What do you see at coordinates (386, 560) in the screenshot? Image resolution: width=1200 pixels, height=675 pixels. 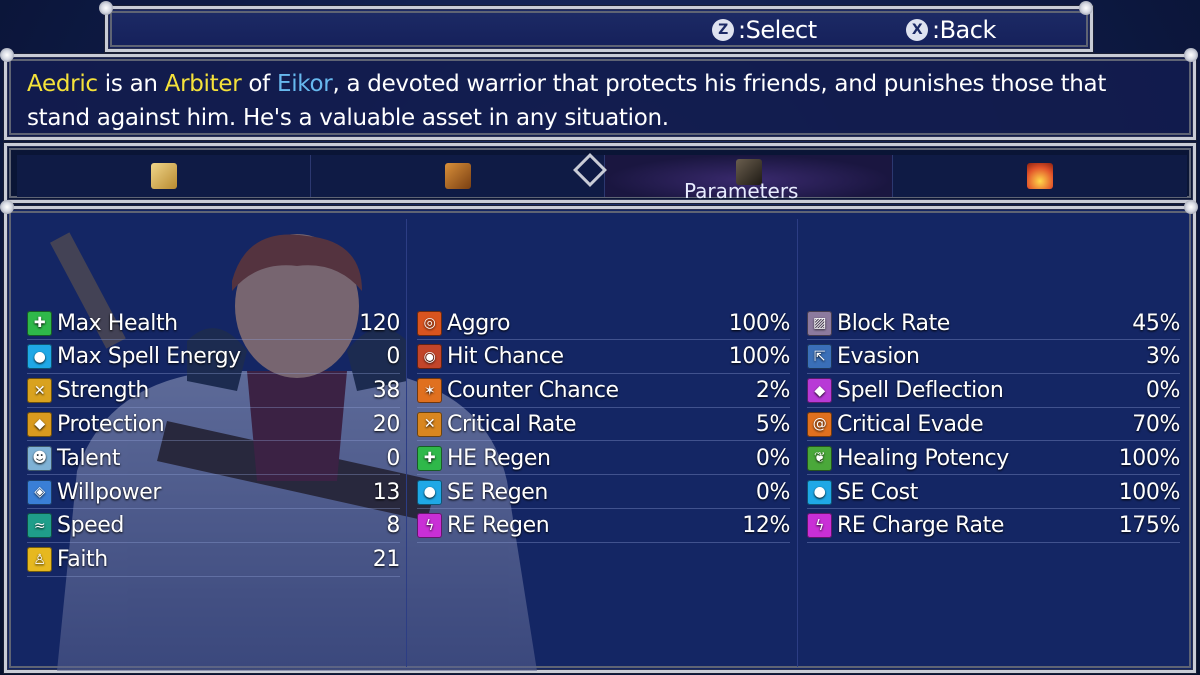 I see `stat-value: 21` at bounding box center [386, 560].